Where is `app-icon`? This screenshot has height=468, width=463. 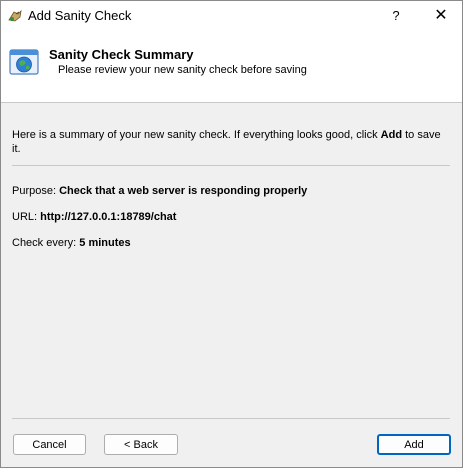 app-icon is located at coordinates (15, 15).